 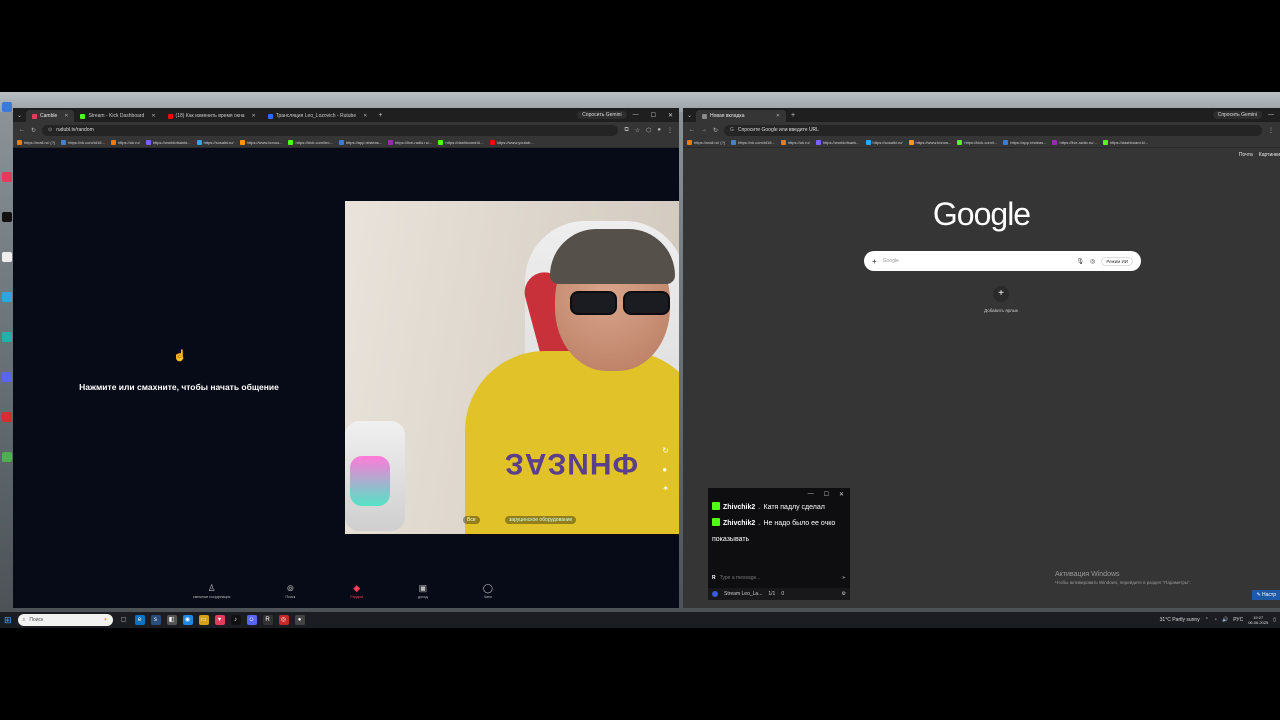 What do you see at coordinates (1117, 261) in the screenshot?
I see `ai-mode-button: Режим ИИ` at bounding box center [1117, 261].